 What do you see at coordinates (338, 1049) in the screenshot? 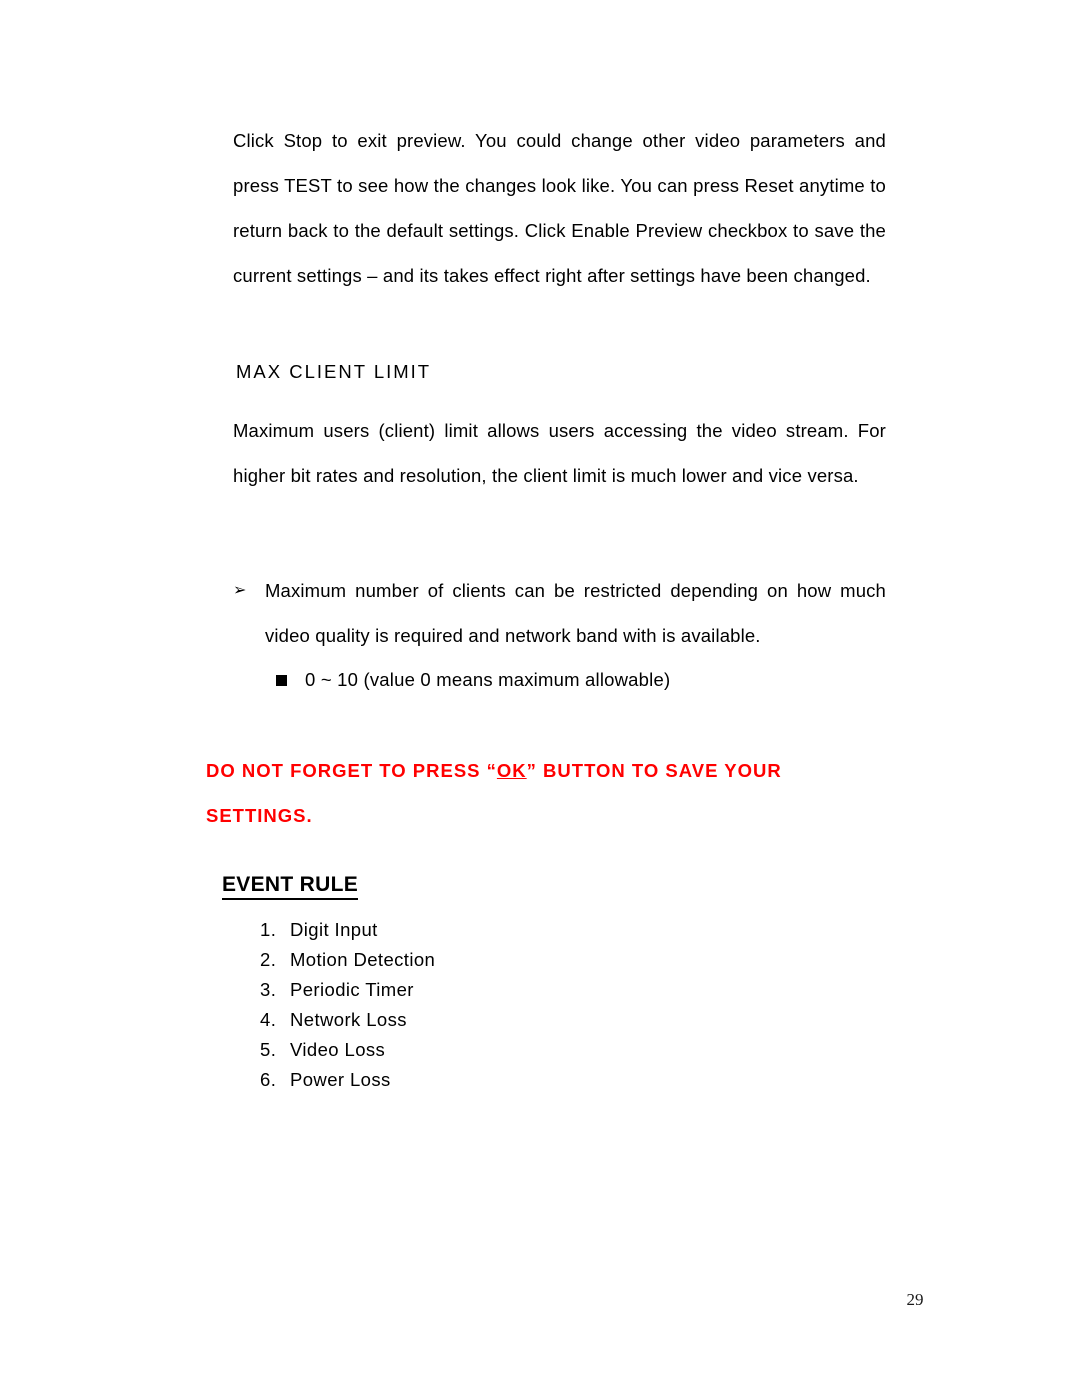
I see `list-item-label: Video Loss` at bounding box center [338, 1049].